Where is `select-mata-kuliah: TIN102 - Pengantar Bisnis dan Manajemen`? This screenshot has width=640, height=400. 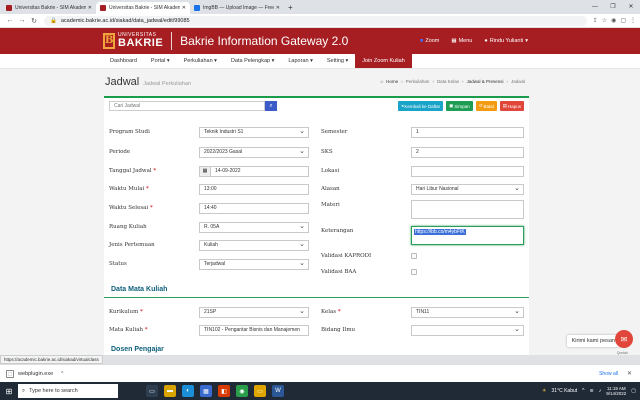 select-mata-kuliah: TIN102 - Pengantar Bisnis dan Manajemen is located at coordinates (254, 330).